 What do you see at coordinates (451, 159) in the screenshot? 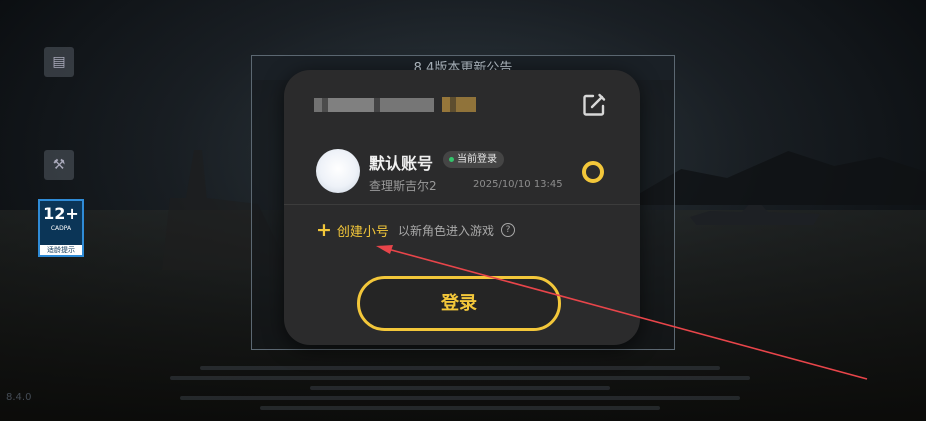
I see `status-dot-icon` at bounding box center [451, 159].